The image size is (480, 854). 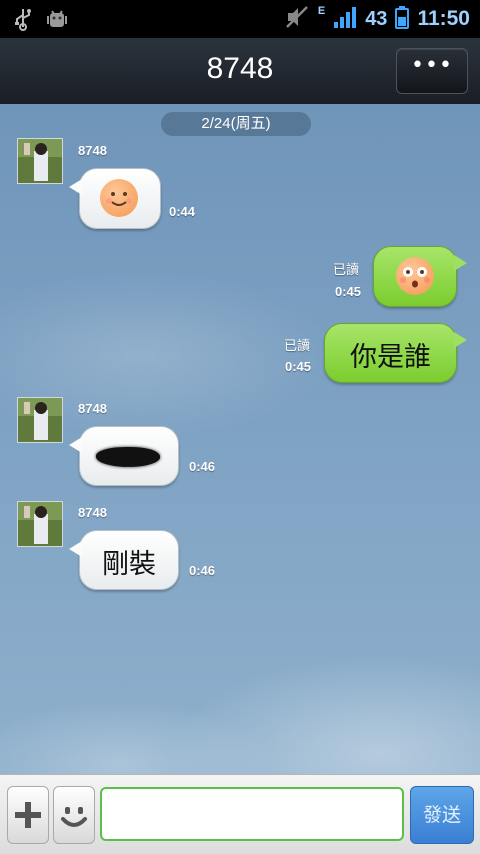 What do you see at coordinates (432, 65) in the screenshot?
I see `more-icon: •••` at bounding box center [432, 65].